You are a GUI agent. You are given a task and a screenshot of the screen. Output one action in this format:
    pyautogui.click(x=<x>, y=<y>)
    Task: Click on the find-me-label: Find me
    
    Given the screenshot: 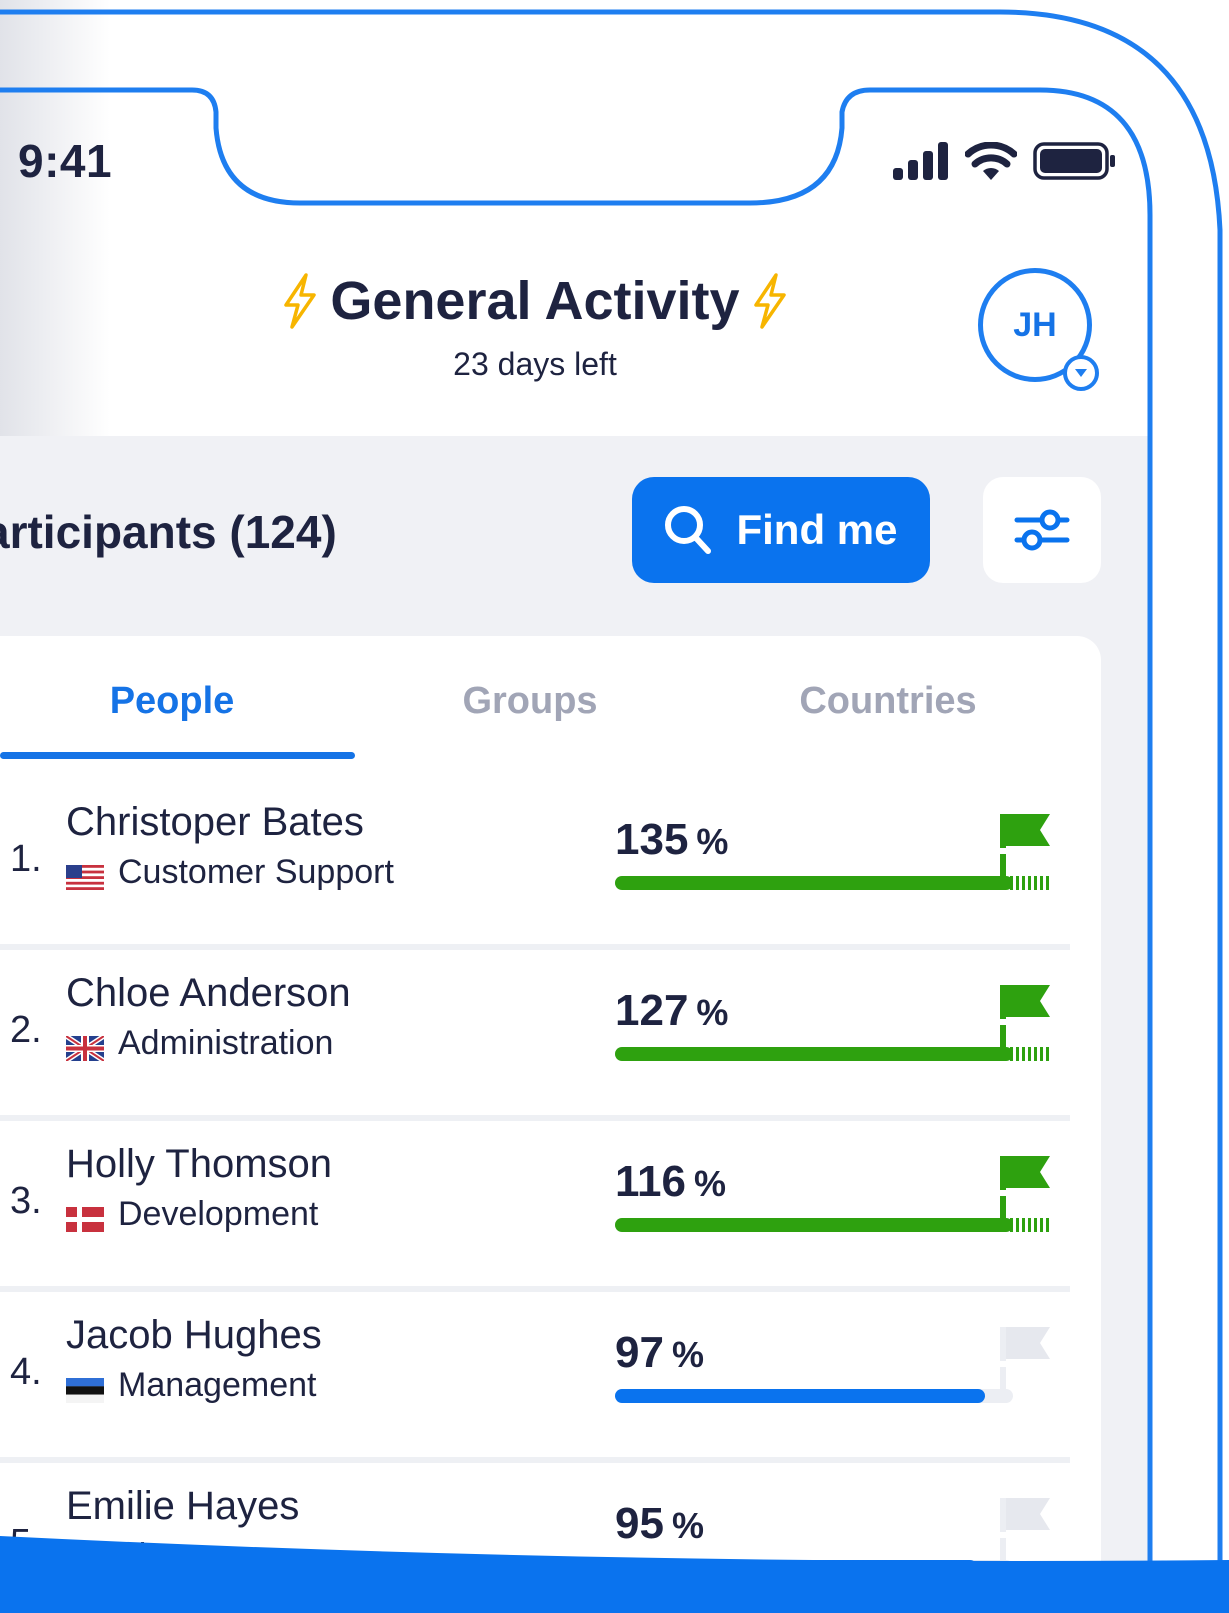 What is the action you would take?
    pyautogui.click(x=817, y=529)
    